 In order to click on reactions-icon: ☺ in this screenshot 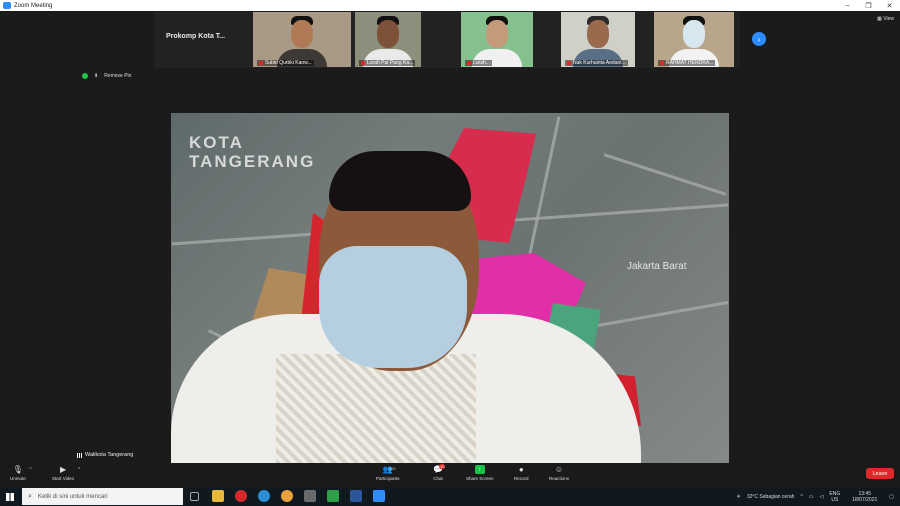, I will do `click(559, 469)`.